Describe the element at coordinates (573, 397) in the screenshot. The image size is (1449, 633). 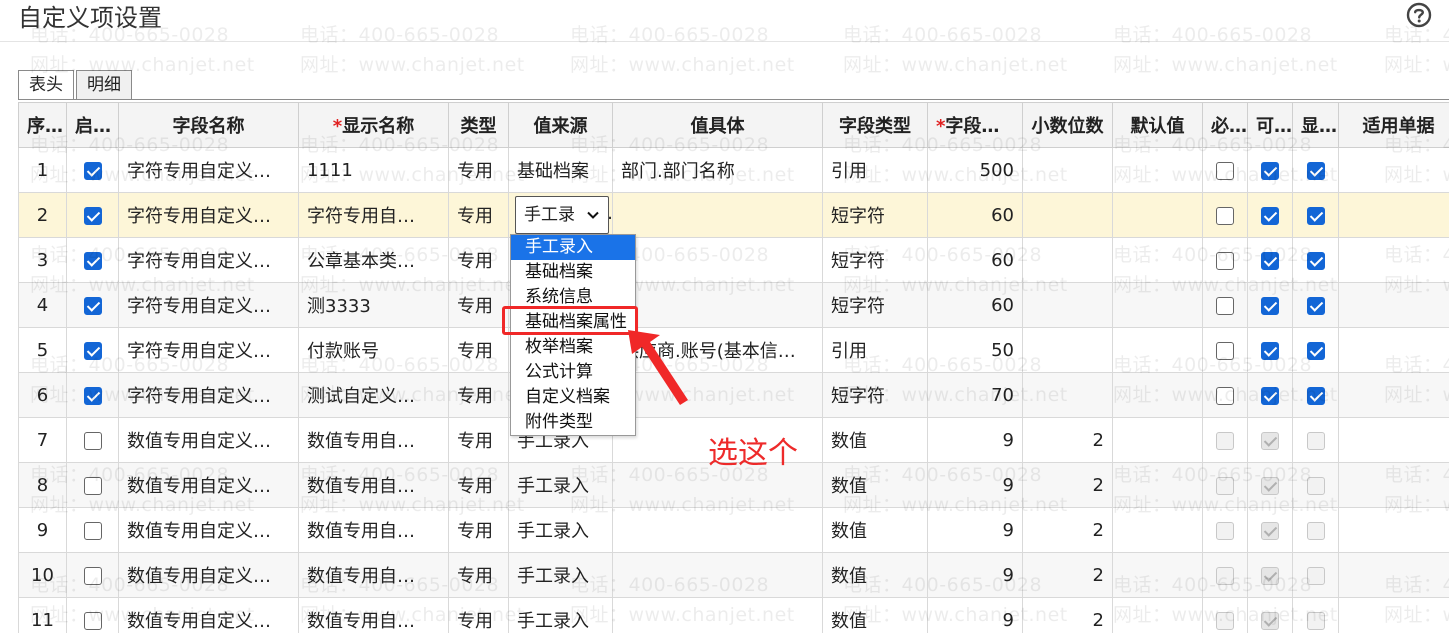
I see `dropdown-option: 自定义档案` at that location.